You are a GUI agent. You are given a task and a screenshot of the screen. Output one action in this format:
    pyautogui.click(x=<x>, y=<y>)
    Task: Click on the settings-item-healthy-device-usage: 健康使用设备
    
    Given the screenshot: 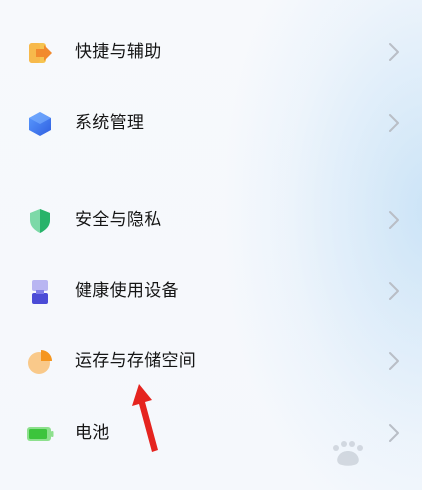 What is the action you would take?
    pyautogui.click(x=211, y=291)
    